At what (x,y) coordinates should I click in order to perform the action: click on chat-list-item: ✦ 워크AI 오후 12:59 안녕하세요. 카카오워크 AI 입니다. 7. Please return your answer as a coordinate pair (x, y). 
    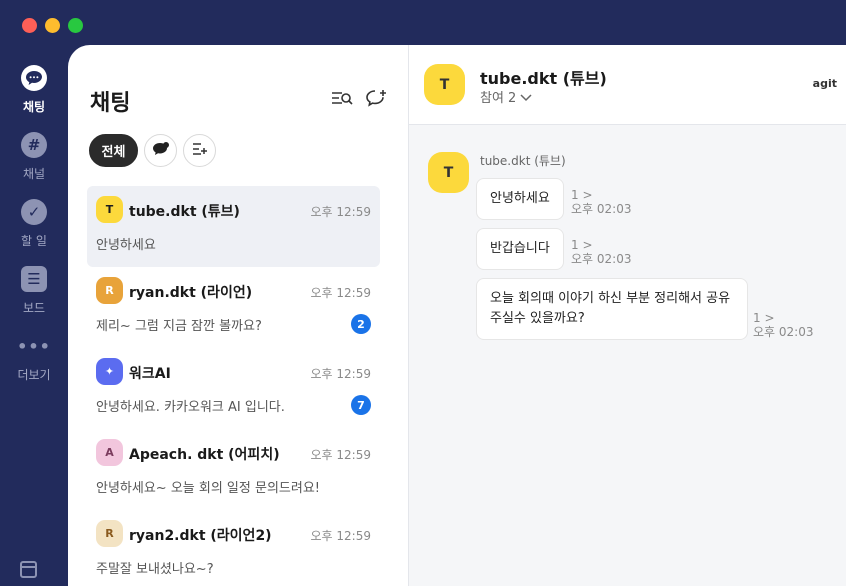
    Looking at the image, I should click on (233, 388).